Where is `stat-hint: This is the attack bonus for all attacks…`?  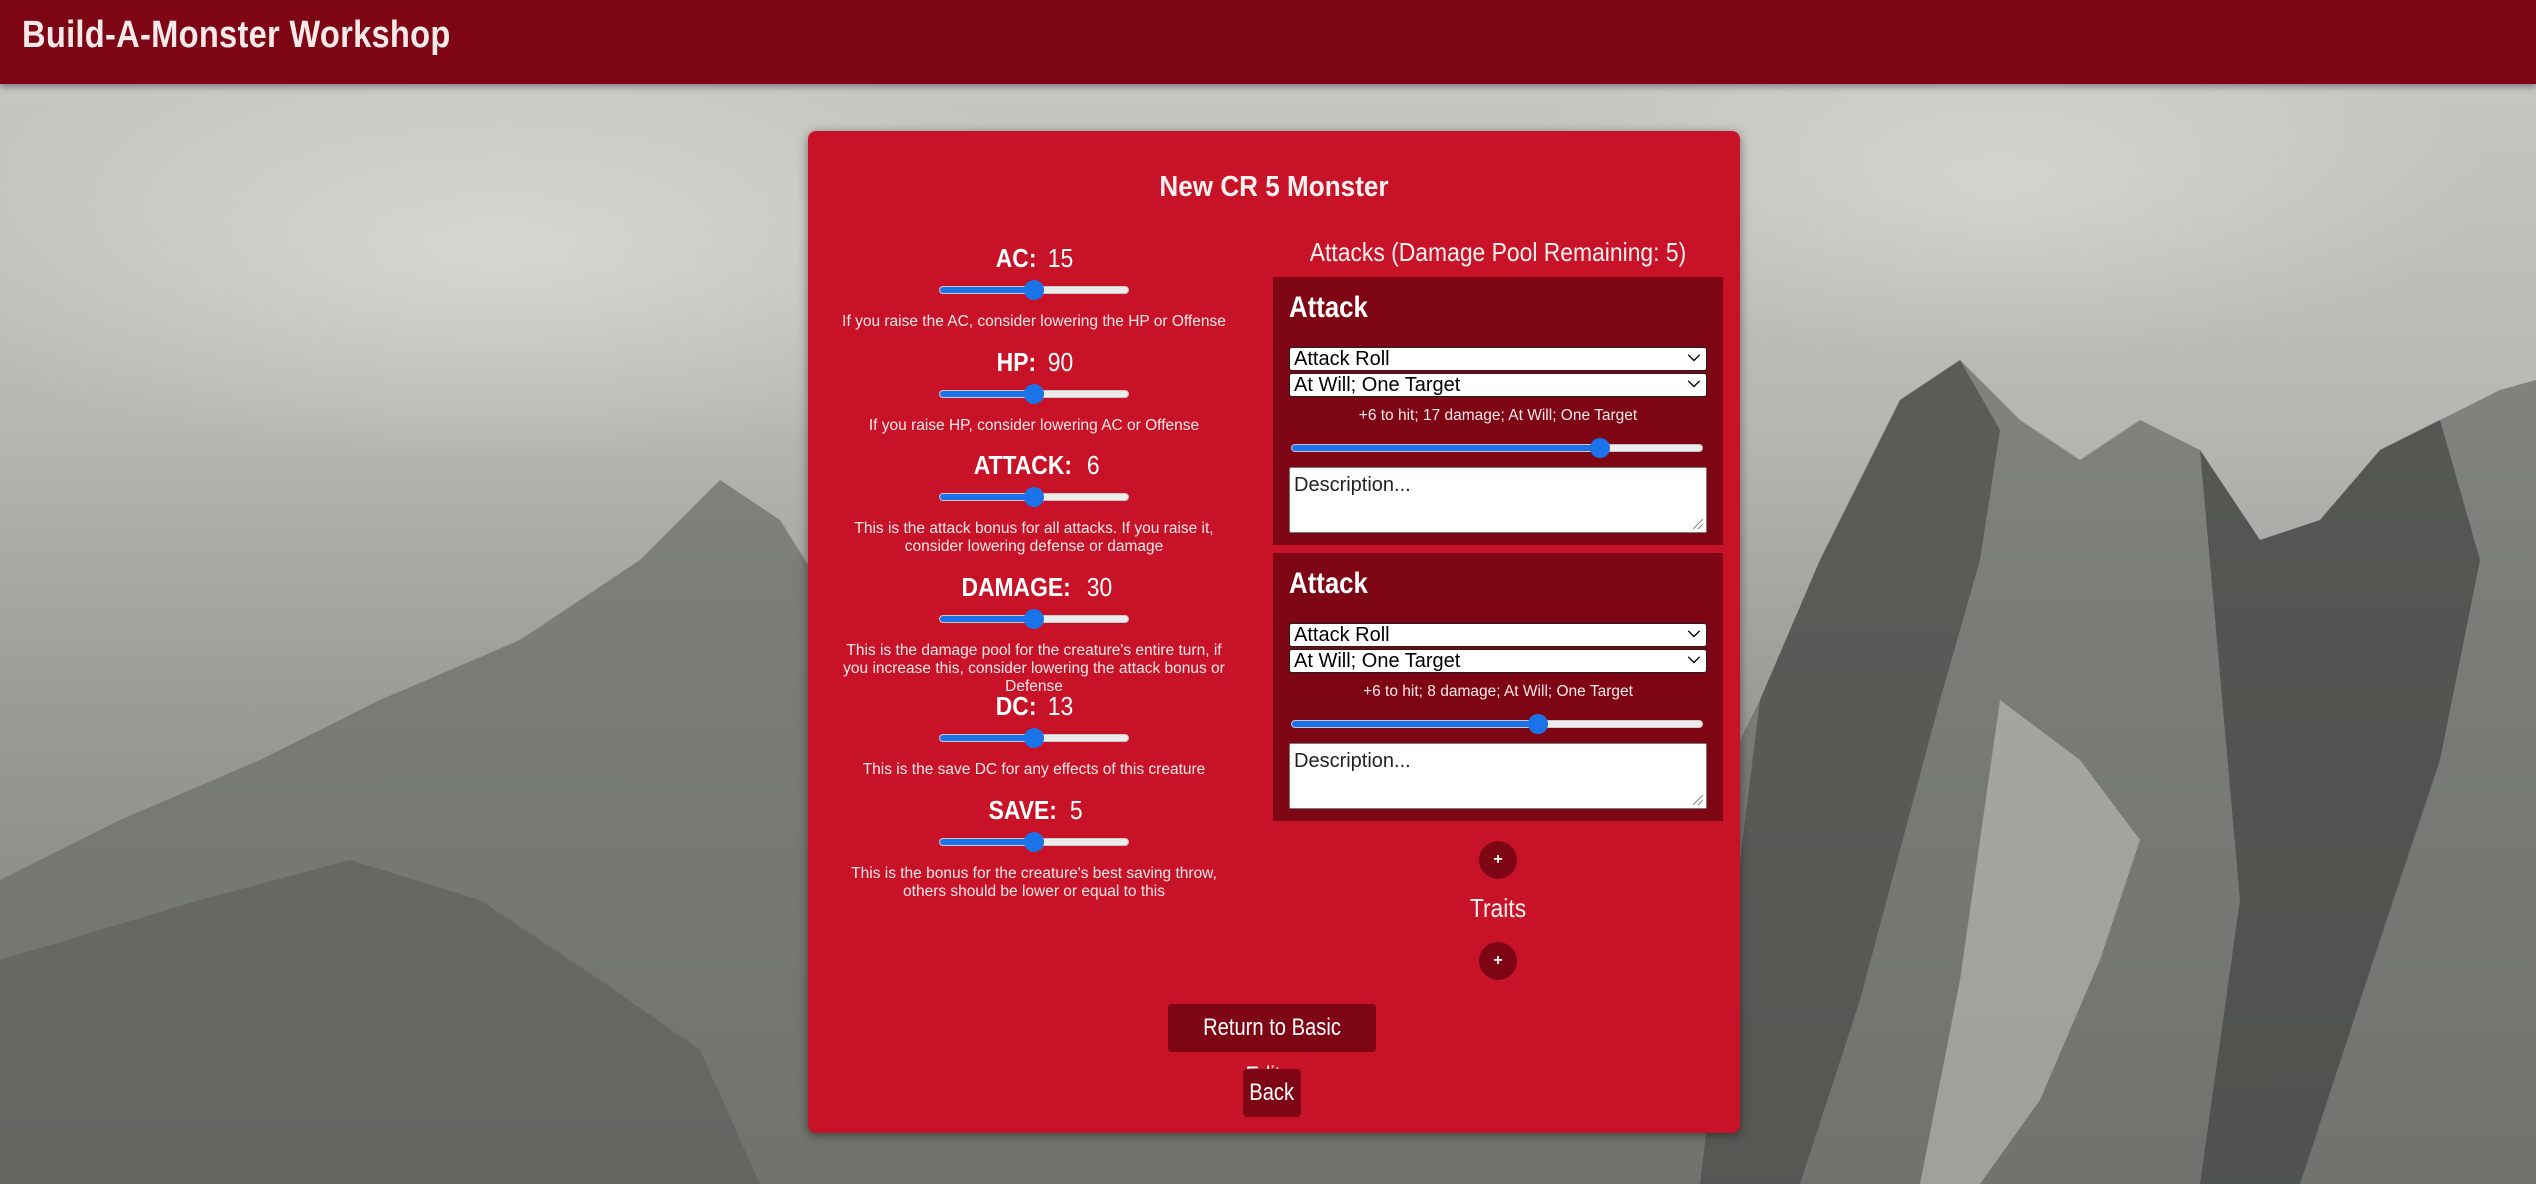 stat-hint: This is the attack bonus for all attacks… is located at coordinates (1034, 537).